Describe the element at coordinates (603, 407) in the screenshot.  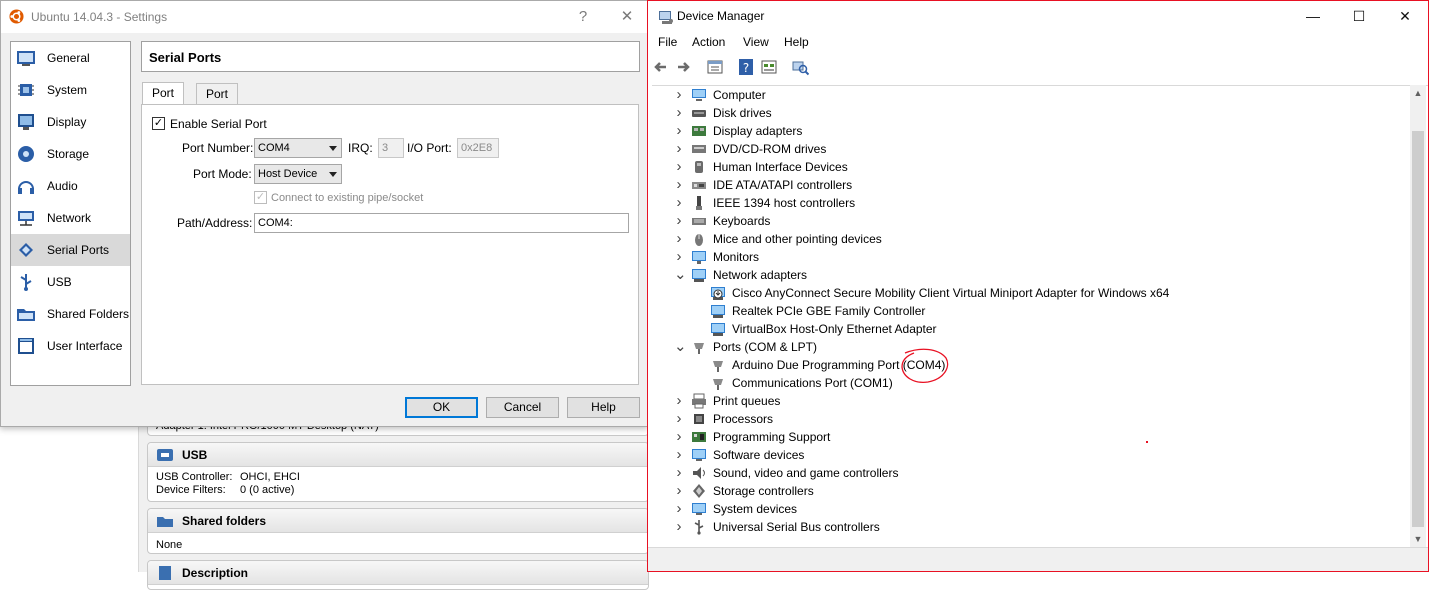
I see `help-button: Help` at that location.